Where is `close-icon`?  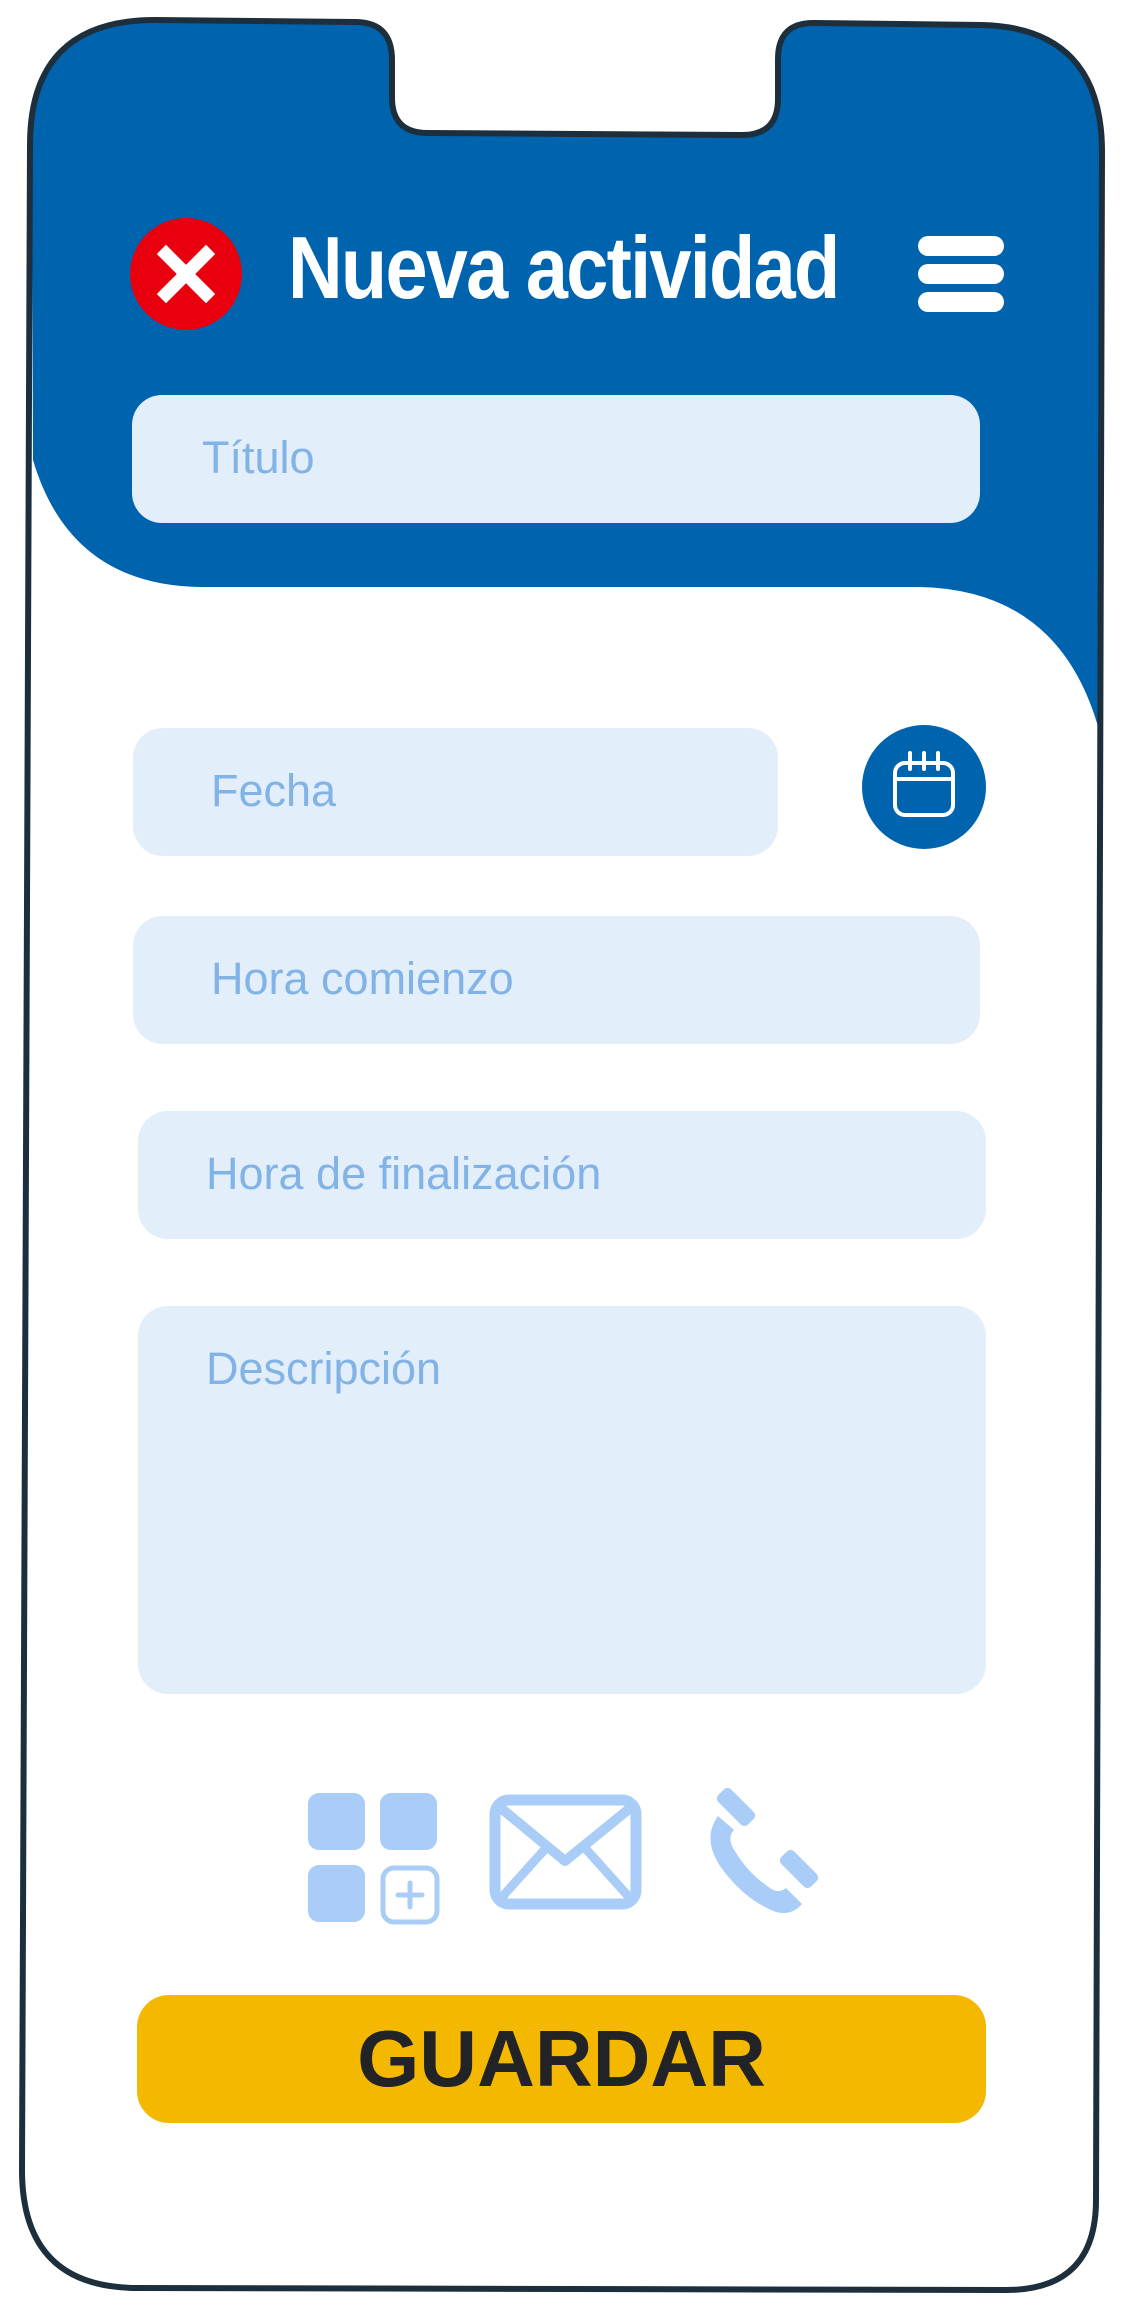
close-icon is located at coordinates (186, 274).